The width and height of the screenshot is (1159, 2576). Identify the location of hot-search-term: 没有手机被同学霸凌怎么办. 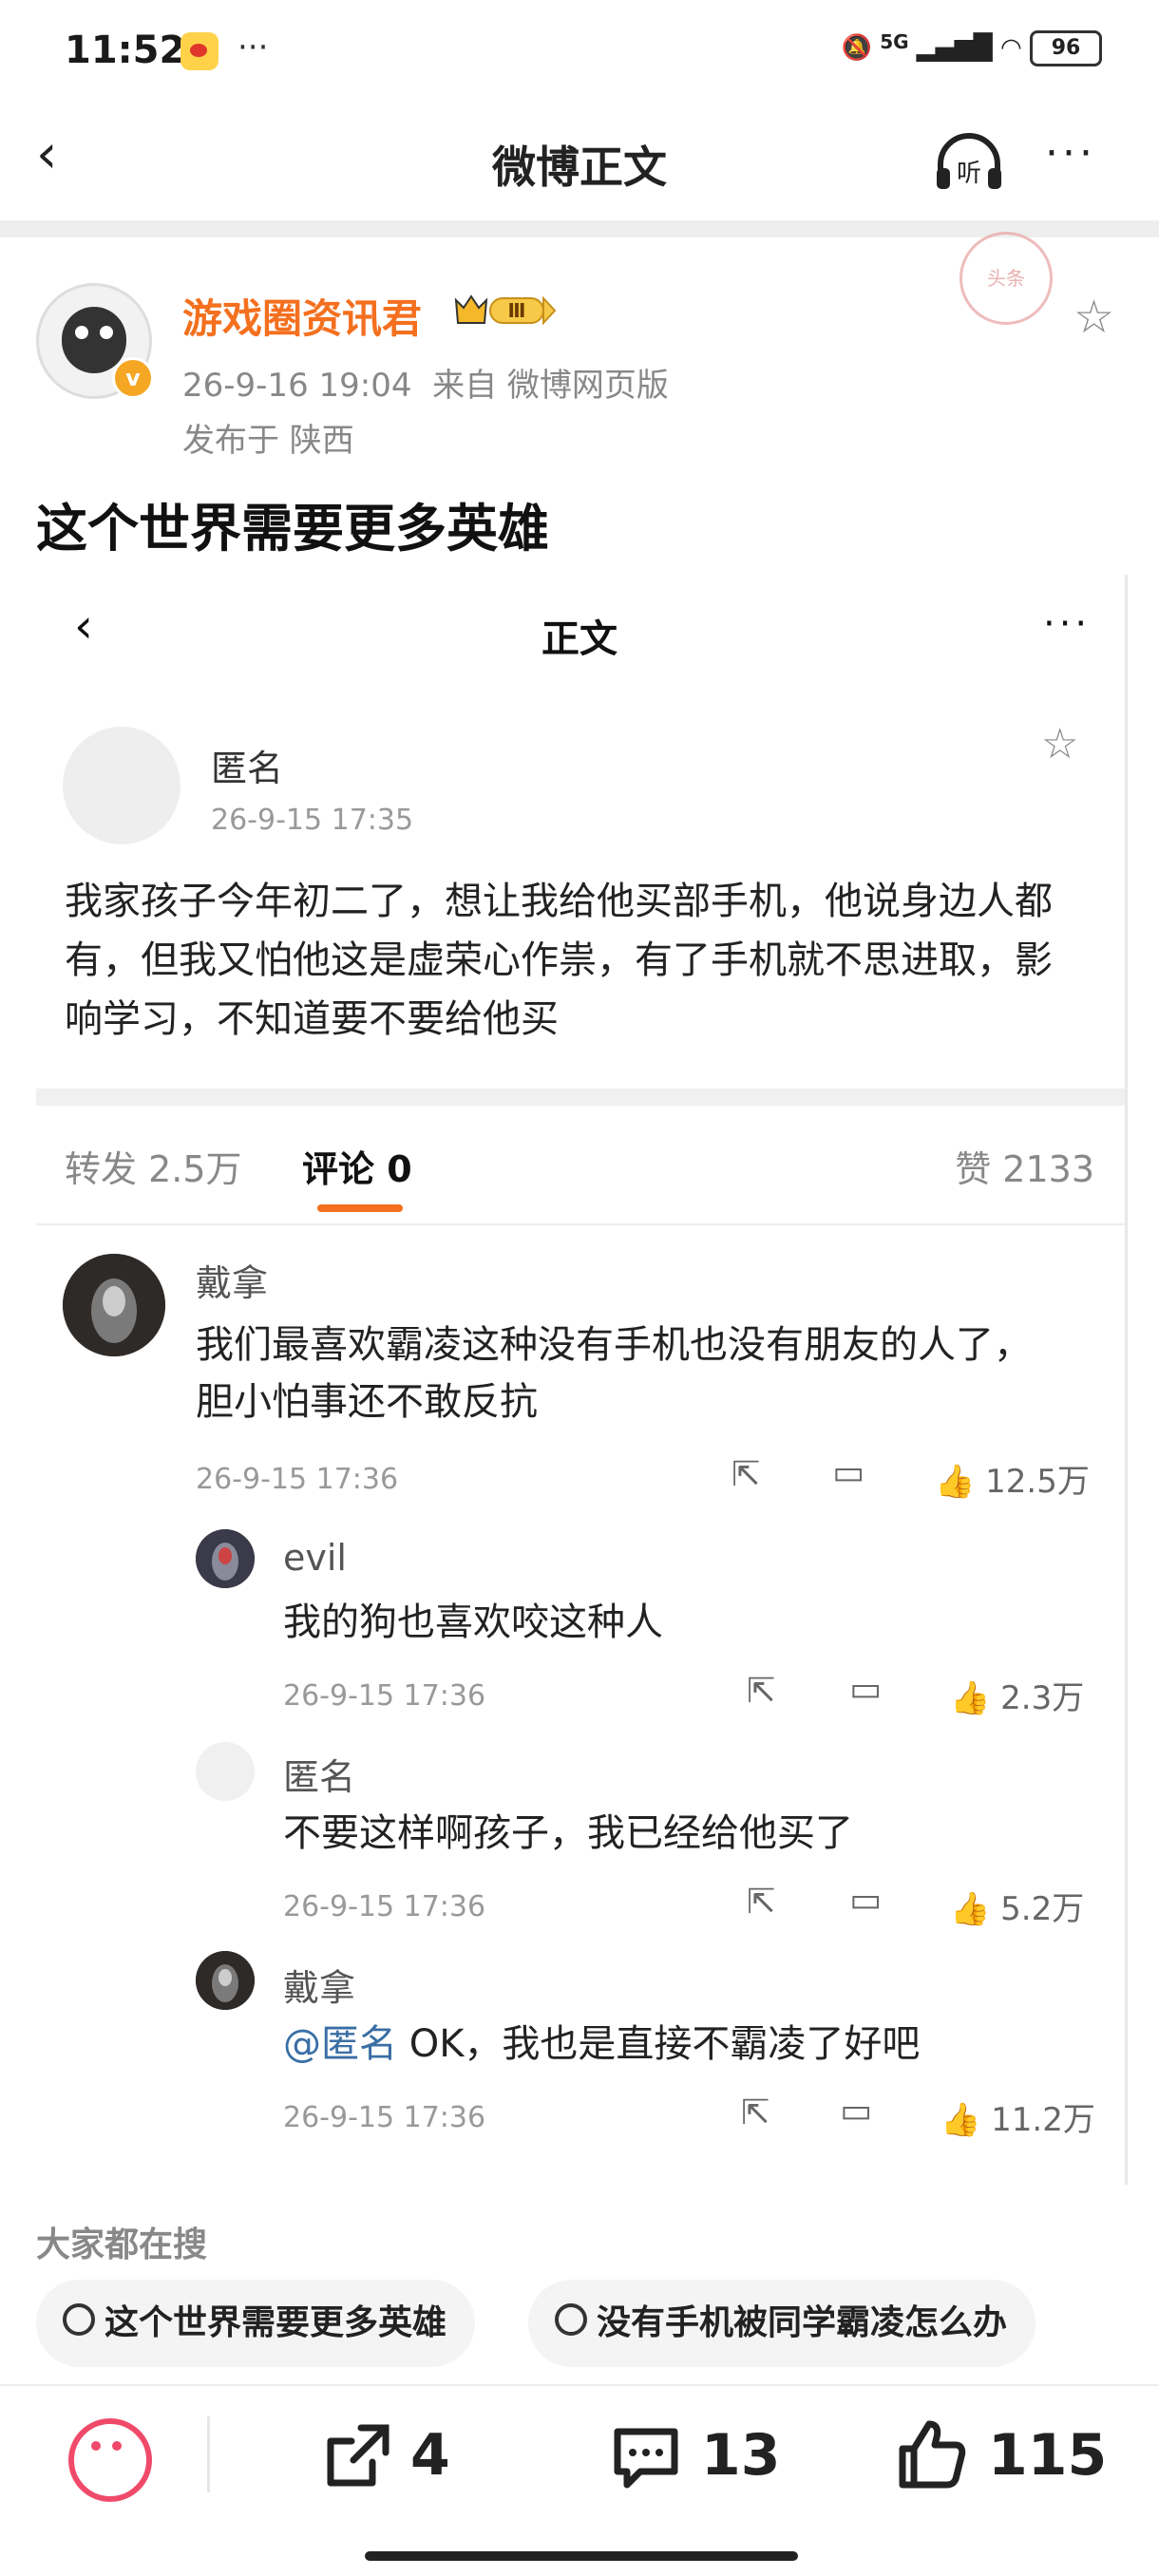
(802, 2322).